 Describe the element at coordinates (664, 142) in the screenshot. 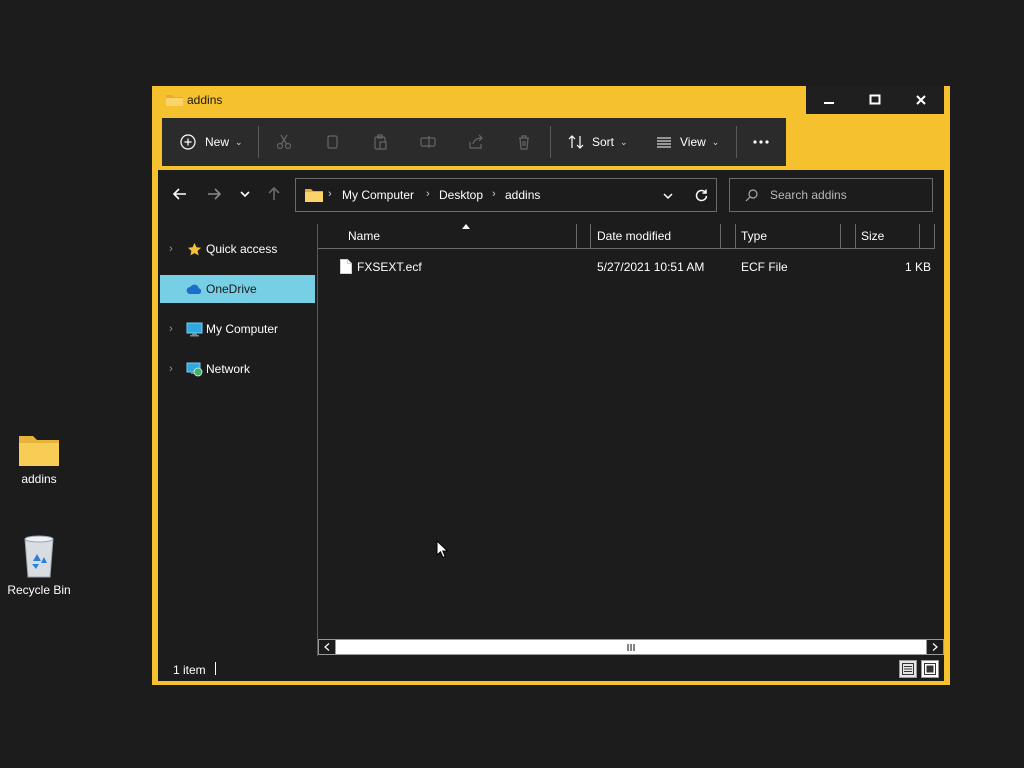

I see `view-icon` at that location.